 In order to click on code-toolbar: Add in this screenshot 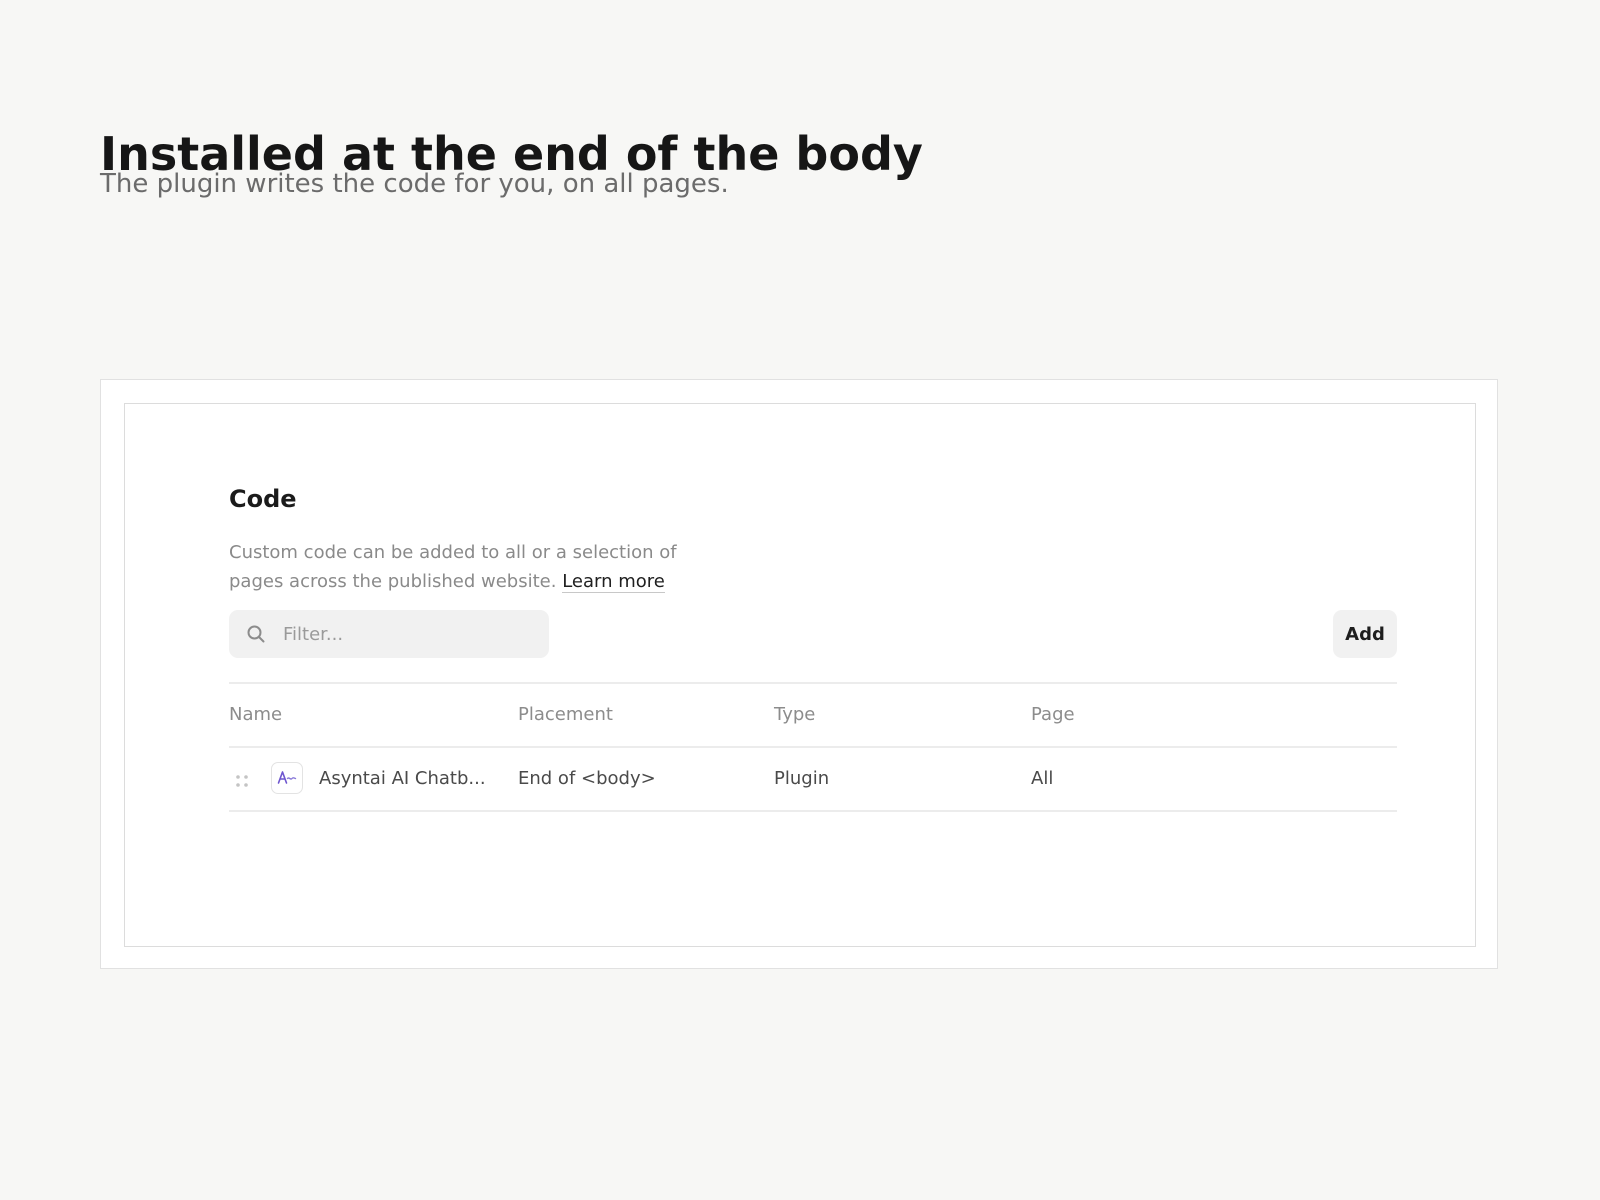, I will do `click(813, 634)`.